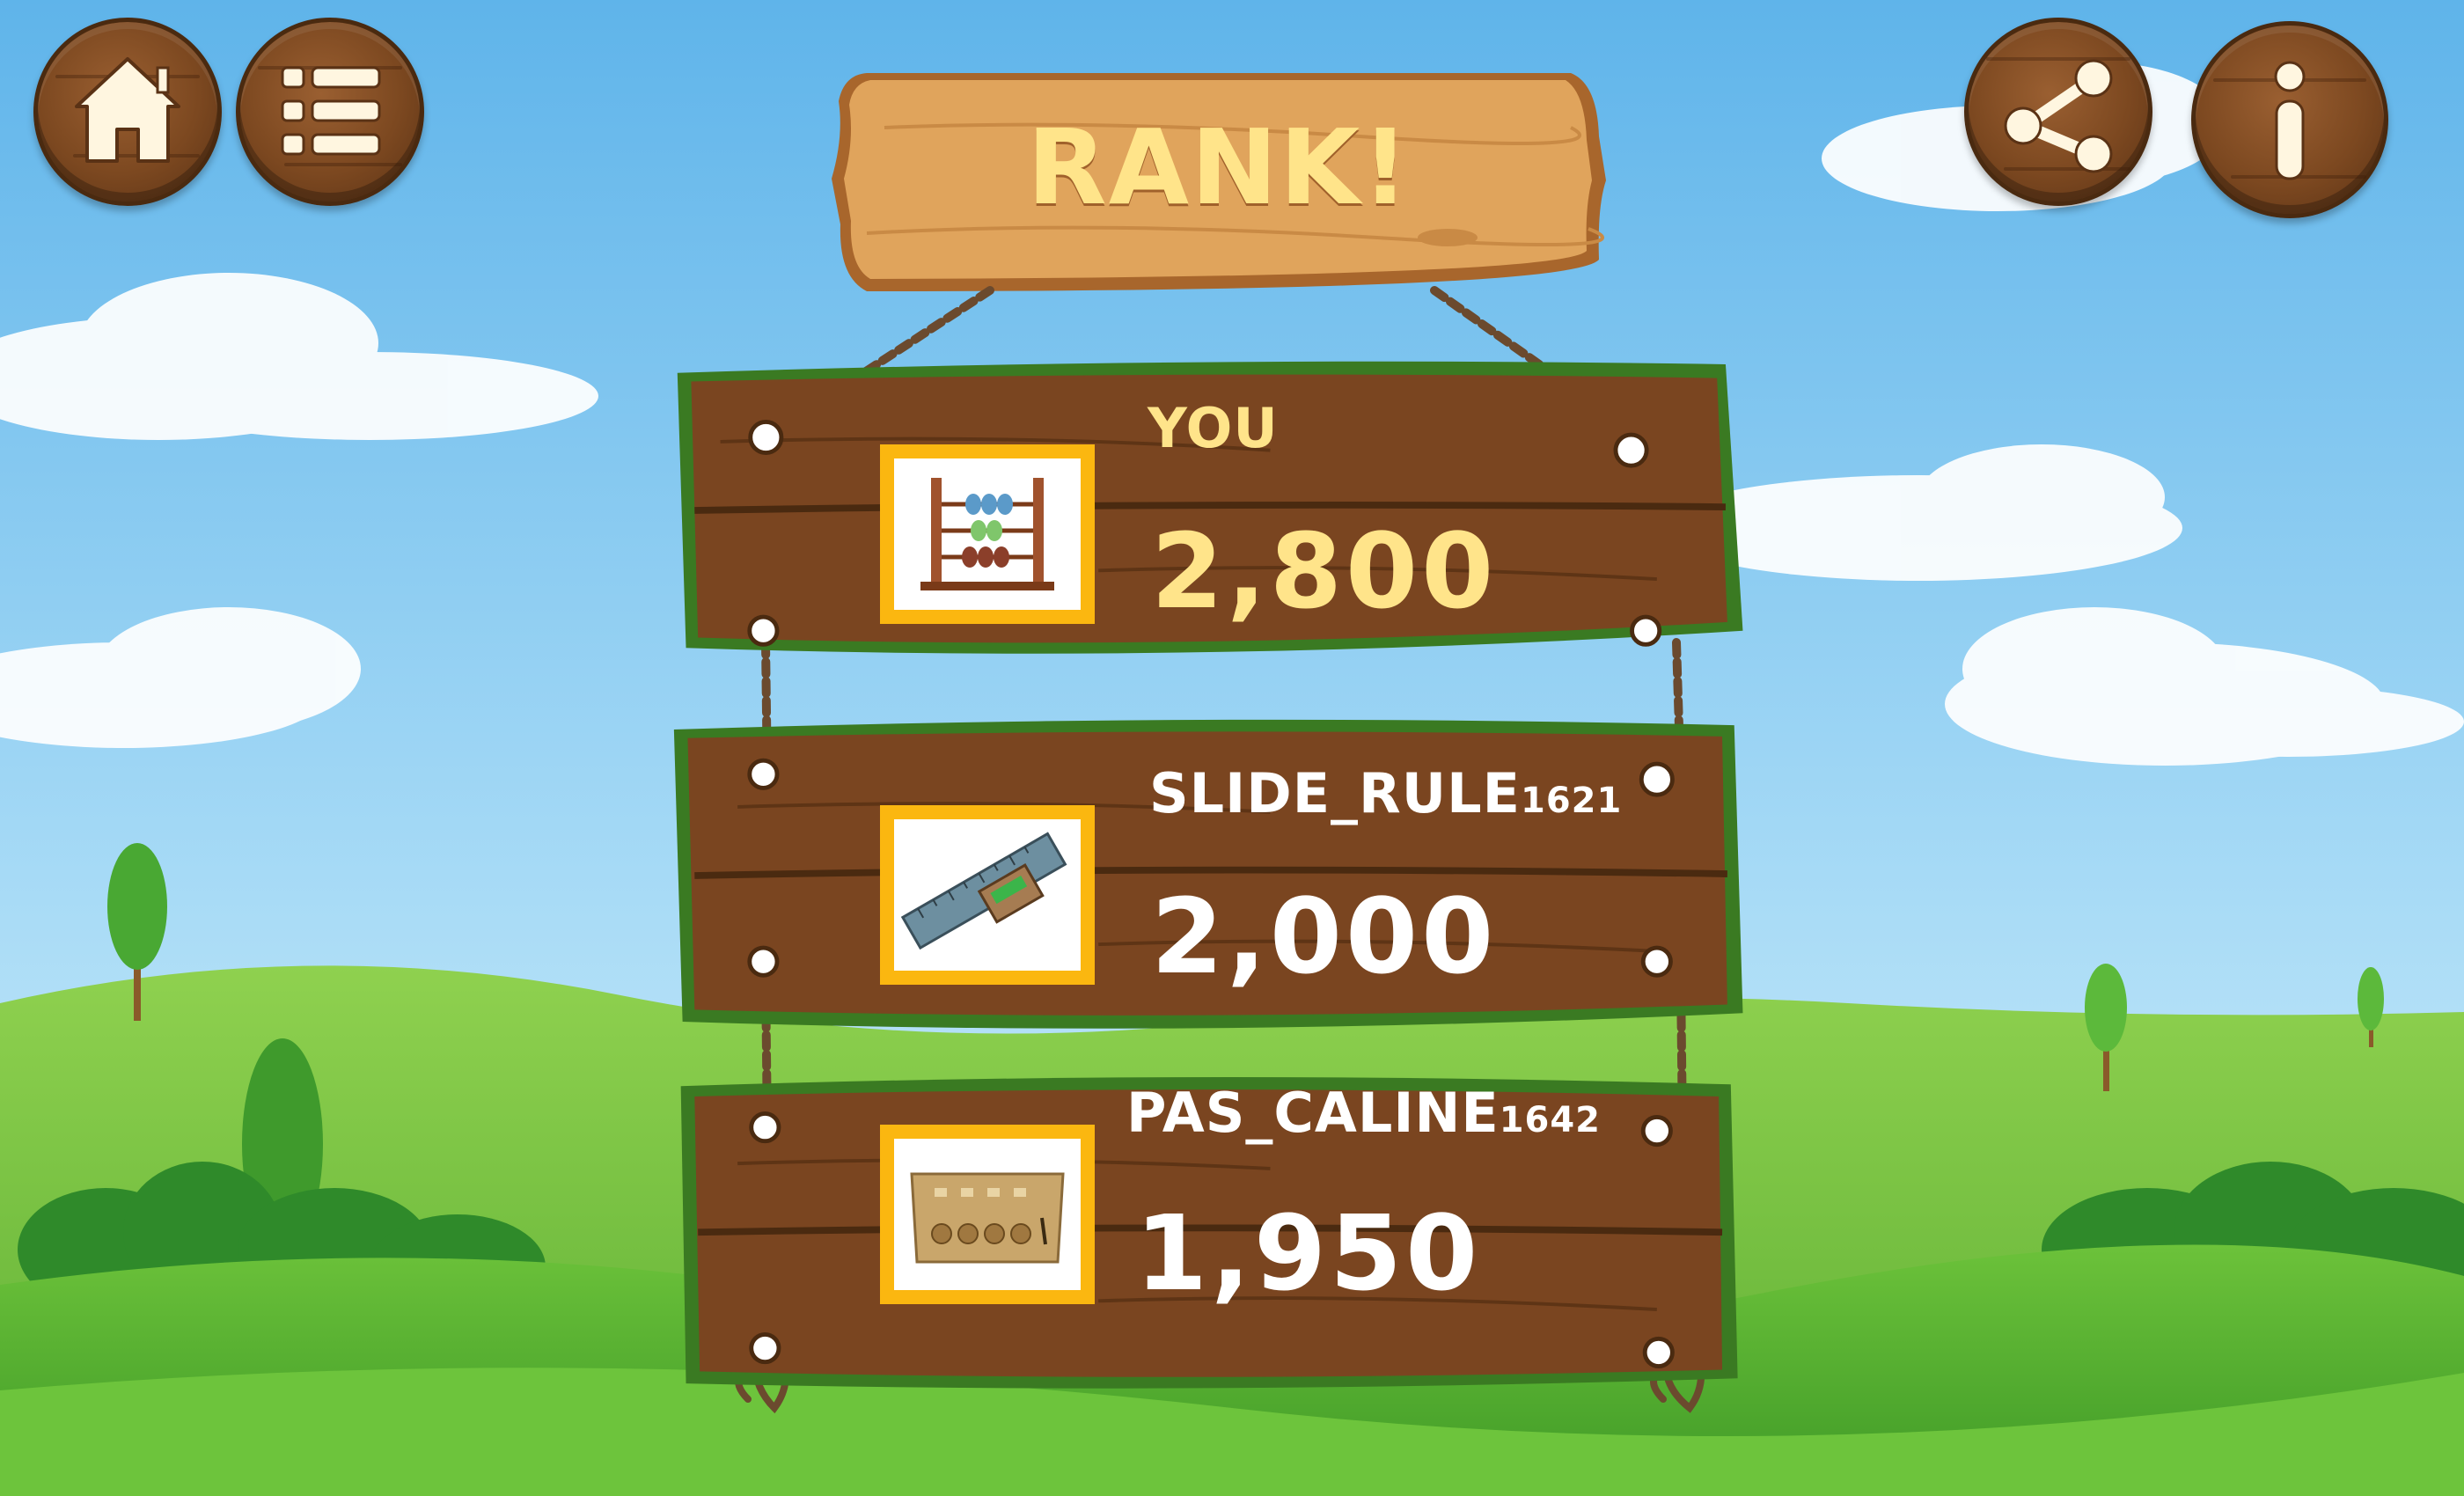  I want to click on rank-3-avatar, so click(988, 1215).